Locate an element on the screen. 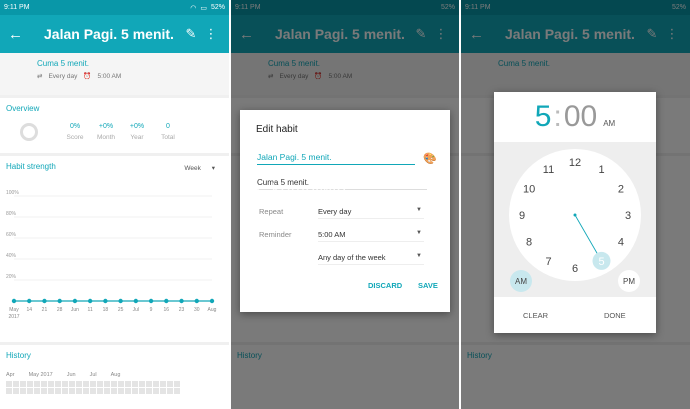 The image size is (690, 409). clock-hour-10: 10 is located at coordinates (529, 190).